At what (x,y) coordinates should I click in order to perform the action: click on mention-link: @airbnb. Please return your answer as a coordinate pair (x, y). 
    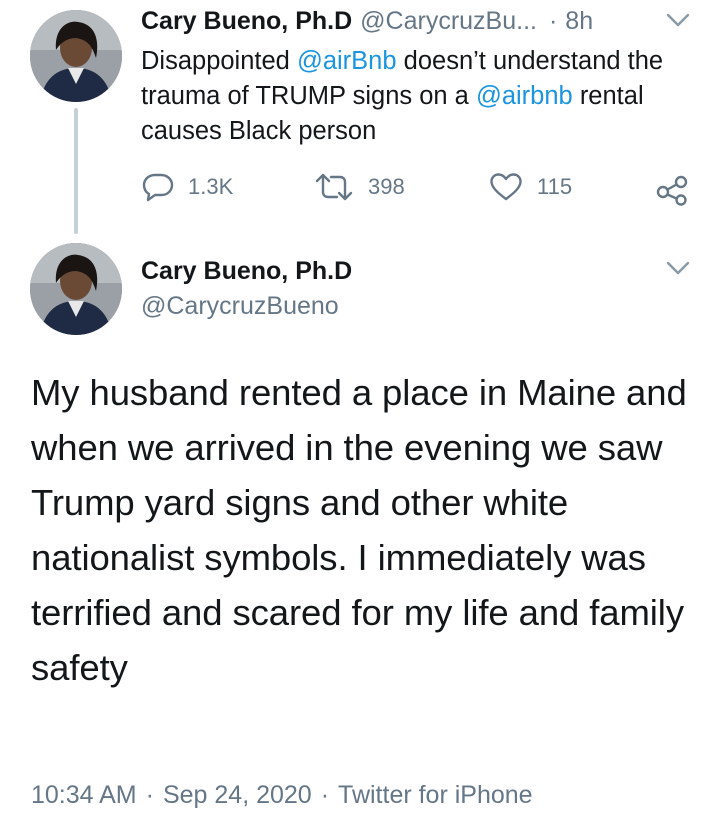
    Looking at the image, I should click on (524, 96).